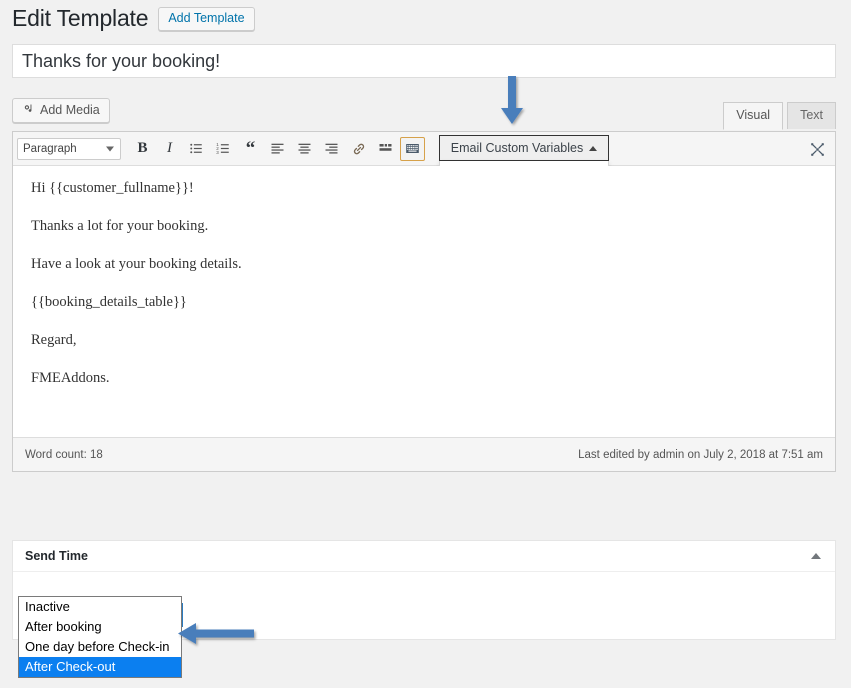 This screenshot has width=851, height=688. What do you see at coordinates (250, 149) in the screenshot?
I see `blockquote-button: “` at bounding box center [250, 149].